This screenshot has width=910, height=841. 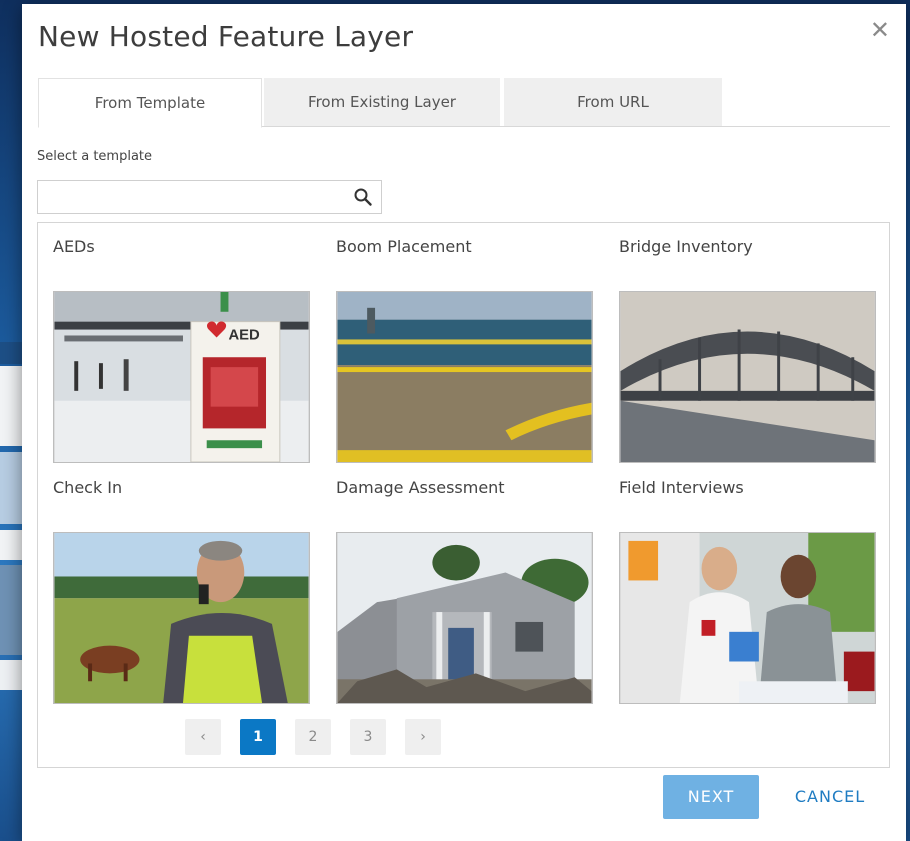 What do you see at coordinates (368, 737) in the screenshot?
I see `page-3-button: 3` at bounding box center [368, 737].